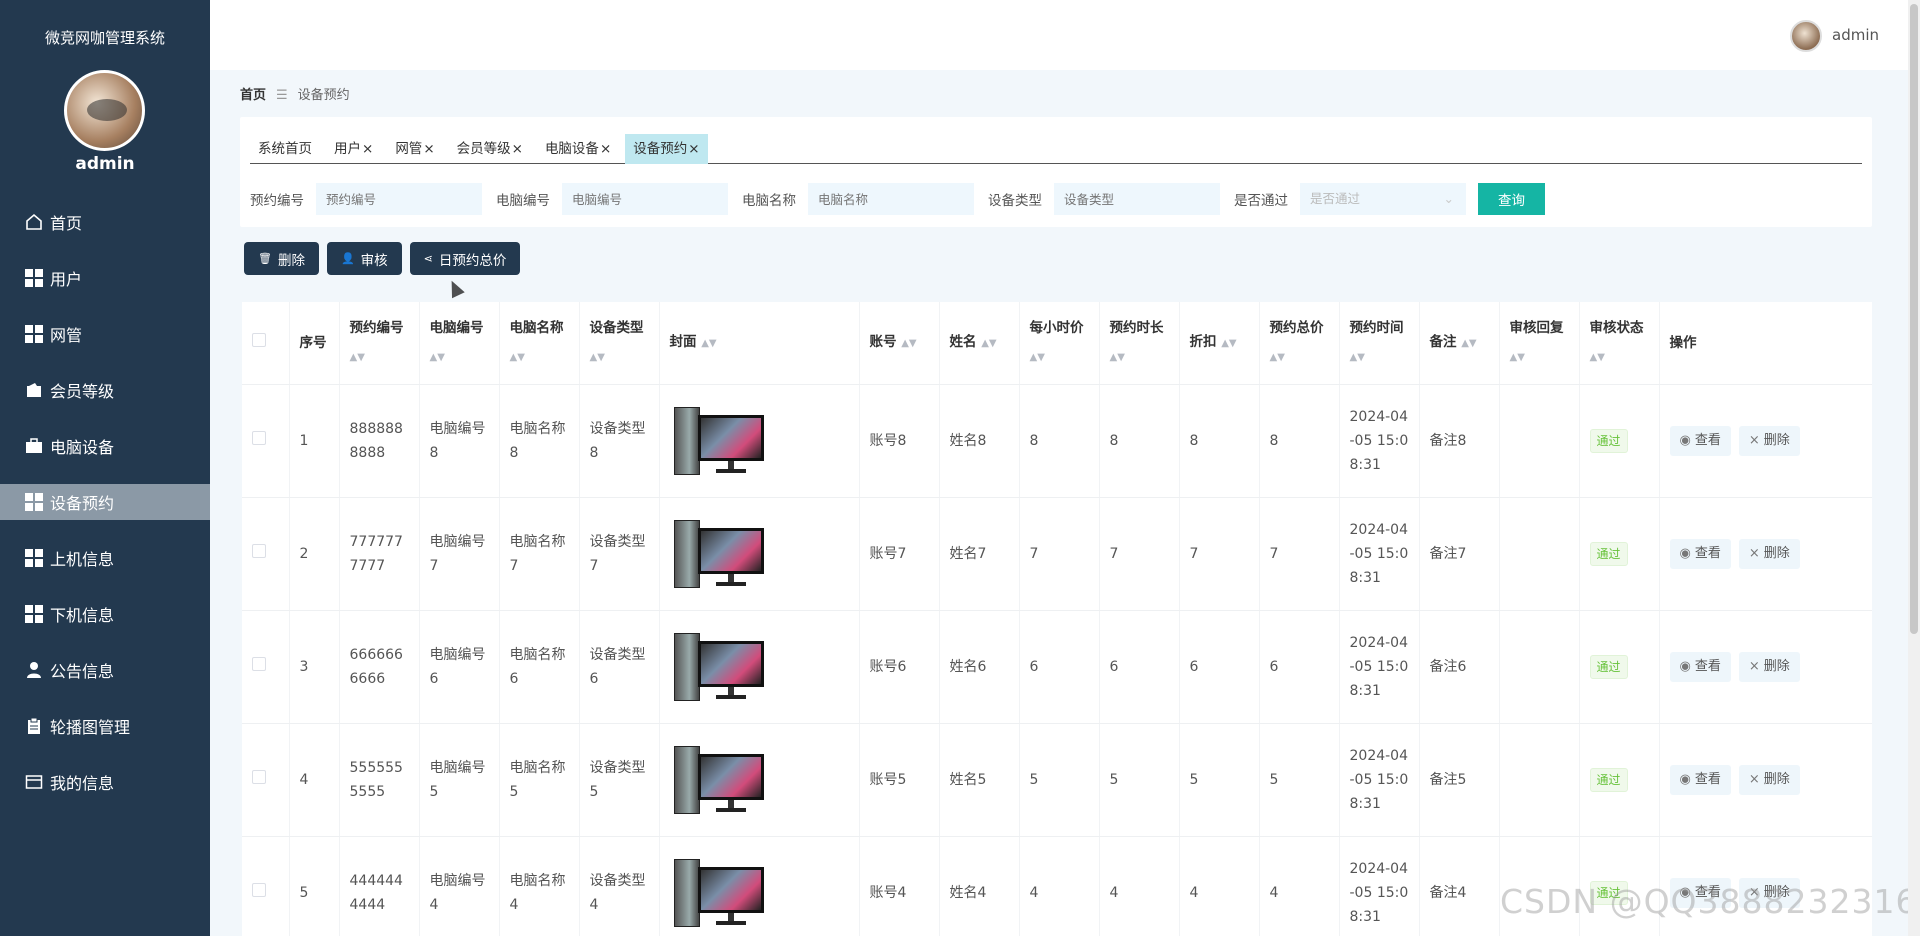 This screenshot has height=936, width=1920. What do you see at coordinates (376, 327) in the screenshot?
I see `column-label: 预约编号` at bounding box center [376, 327].